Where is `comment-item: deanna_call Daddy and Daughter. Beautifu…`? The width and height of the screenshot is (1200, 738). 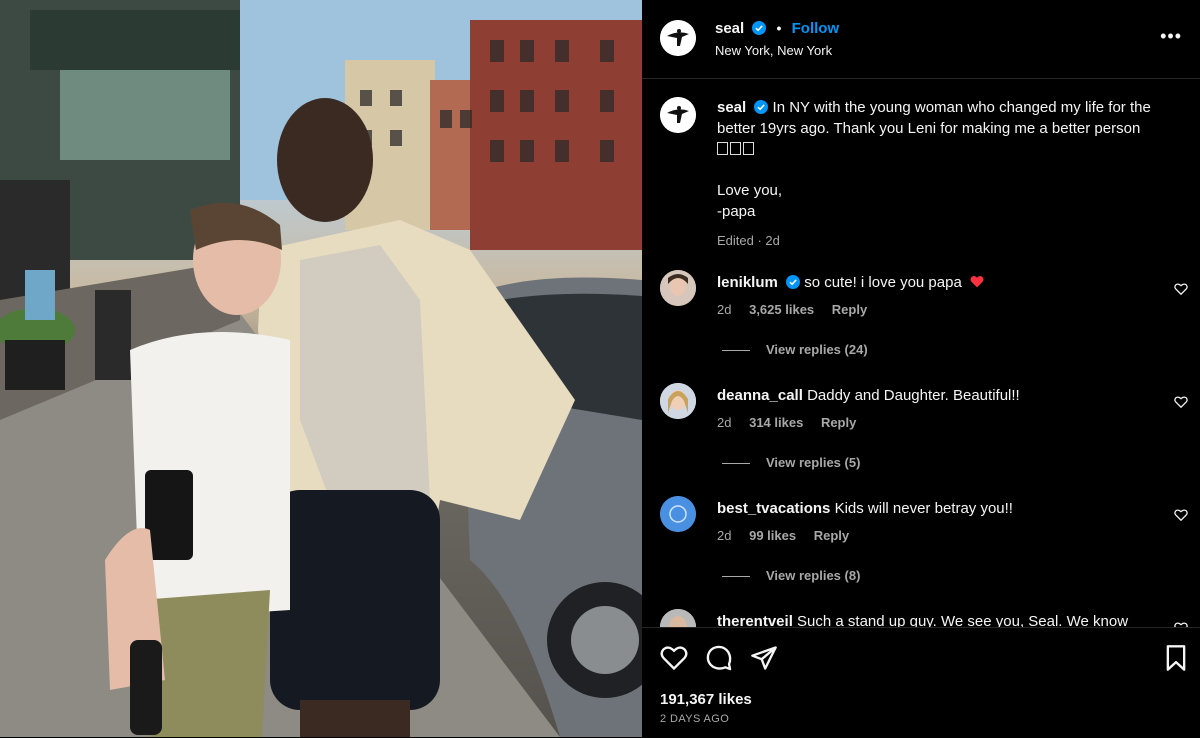 comment-item: deanna_call Daddy and Daughter. Beautifu… is located at coordinates (921, 439).